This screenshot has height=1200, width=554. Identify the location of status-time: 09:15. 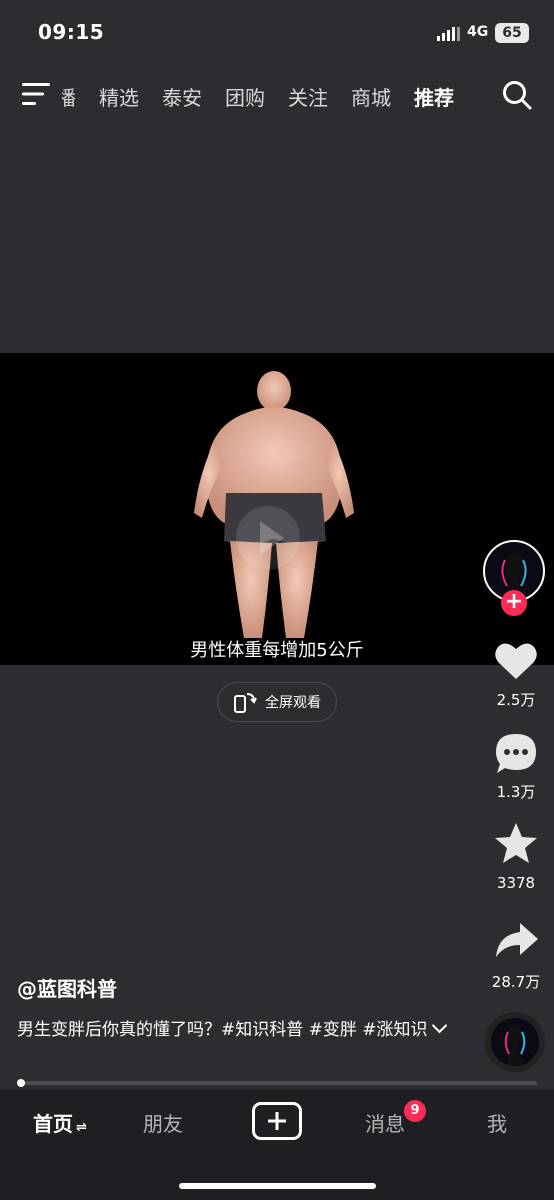
(71, 32).